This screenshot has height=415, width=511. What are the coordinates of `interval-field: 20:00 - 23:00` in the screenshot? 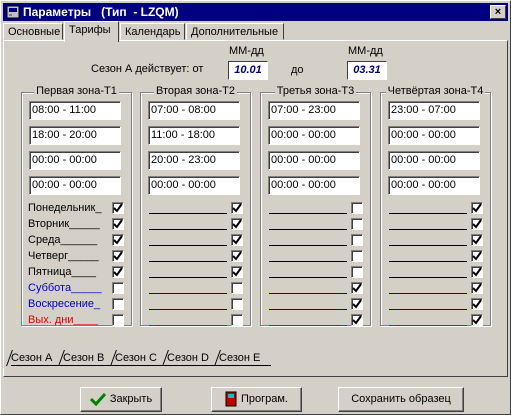 It's located at (194, 160).